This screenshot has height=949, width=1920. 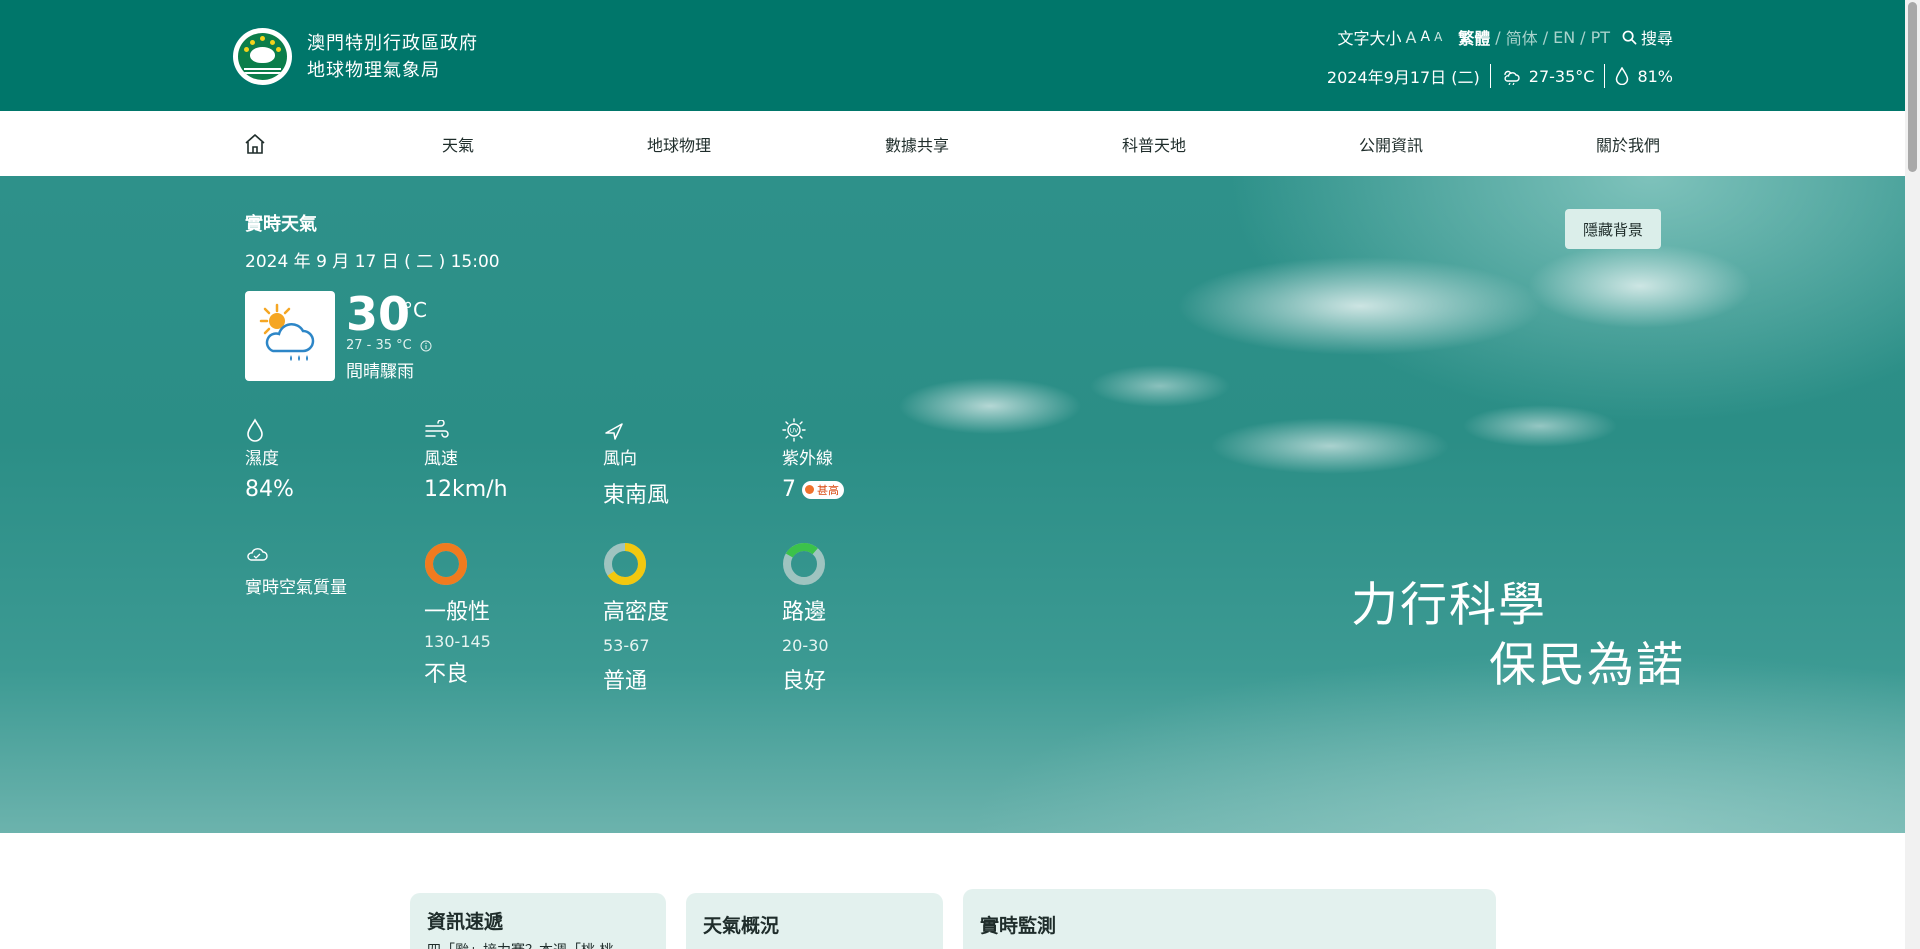 What do you see at coordinates (1449, 605) in the screenshot?
I see `slogan-line-1: 力行科學` at bounding box center [1449, 605].